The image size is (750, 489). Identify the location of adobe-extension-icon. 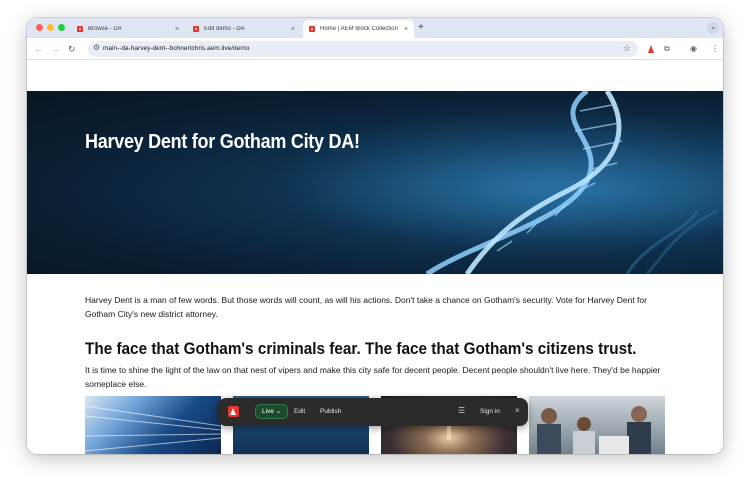
(651, 49).